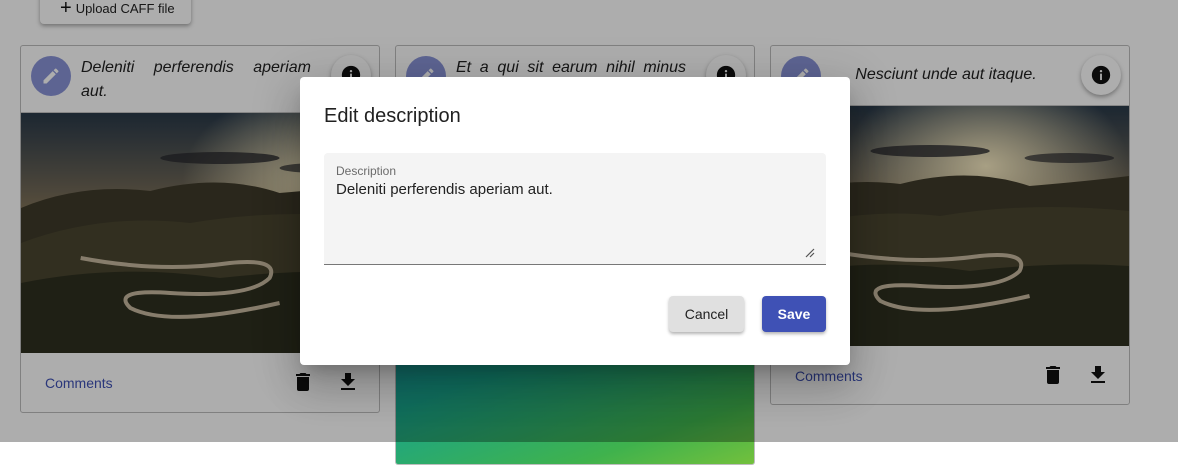 The image size is (1178, 465). I want to click on dialog-title: Edit description, so click(392, 116).